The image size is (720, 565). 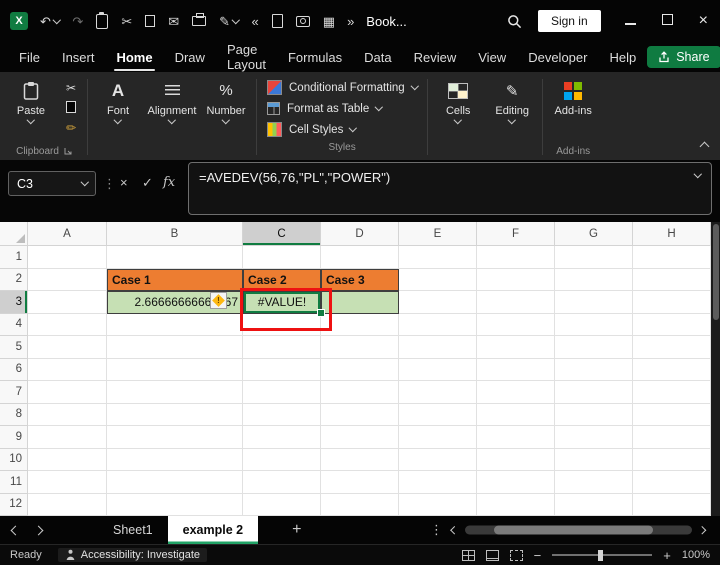 What do you see at coordinates (438, 437) in the screenshot?
I see `cell-E9` at bounding box center [438, 437].